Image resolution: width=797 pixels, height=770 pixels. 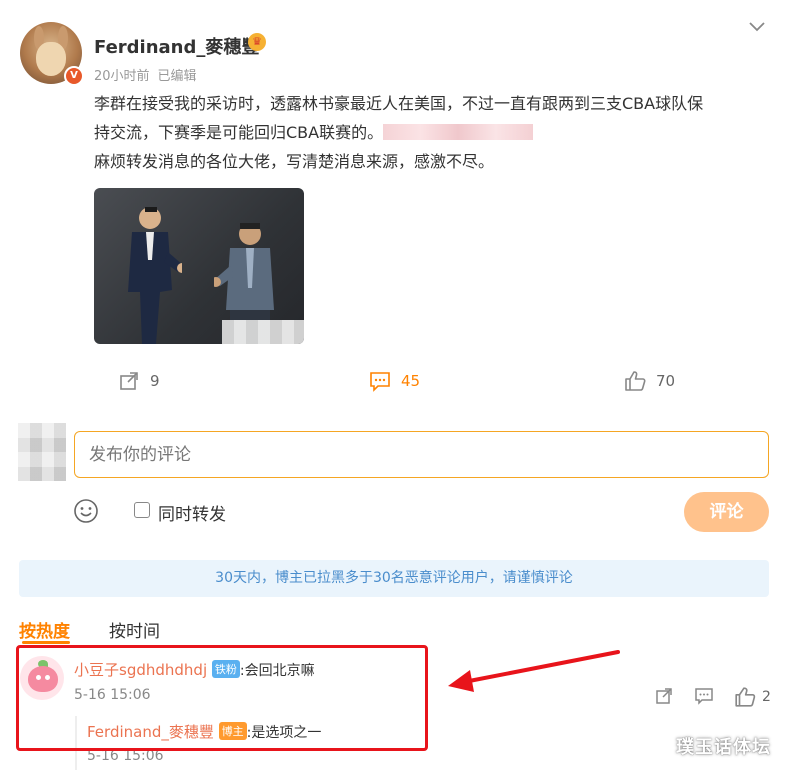 I want to click on comment-like-icon, so click(x=745, y=697).